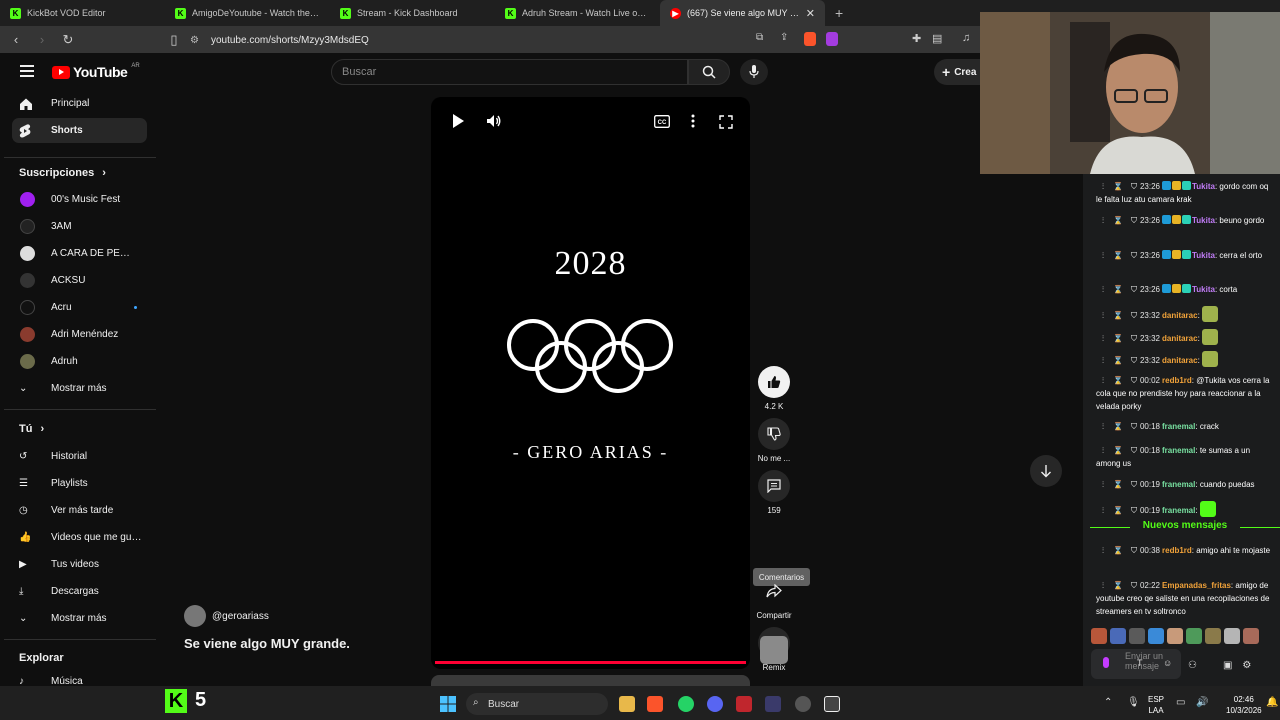 This screenshot has height=720, width=1280. Describe the element at coordinates (79, 334) in the screenshot. I see `sidebar-item-subscription: Adri Menéndez` at that location.